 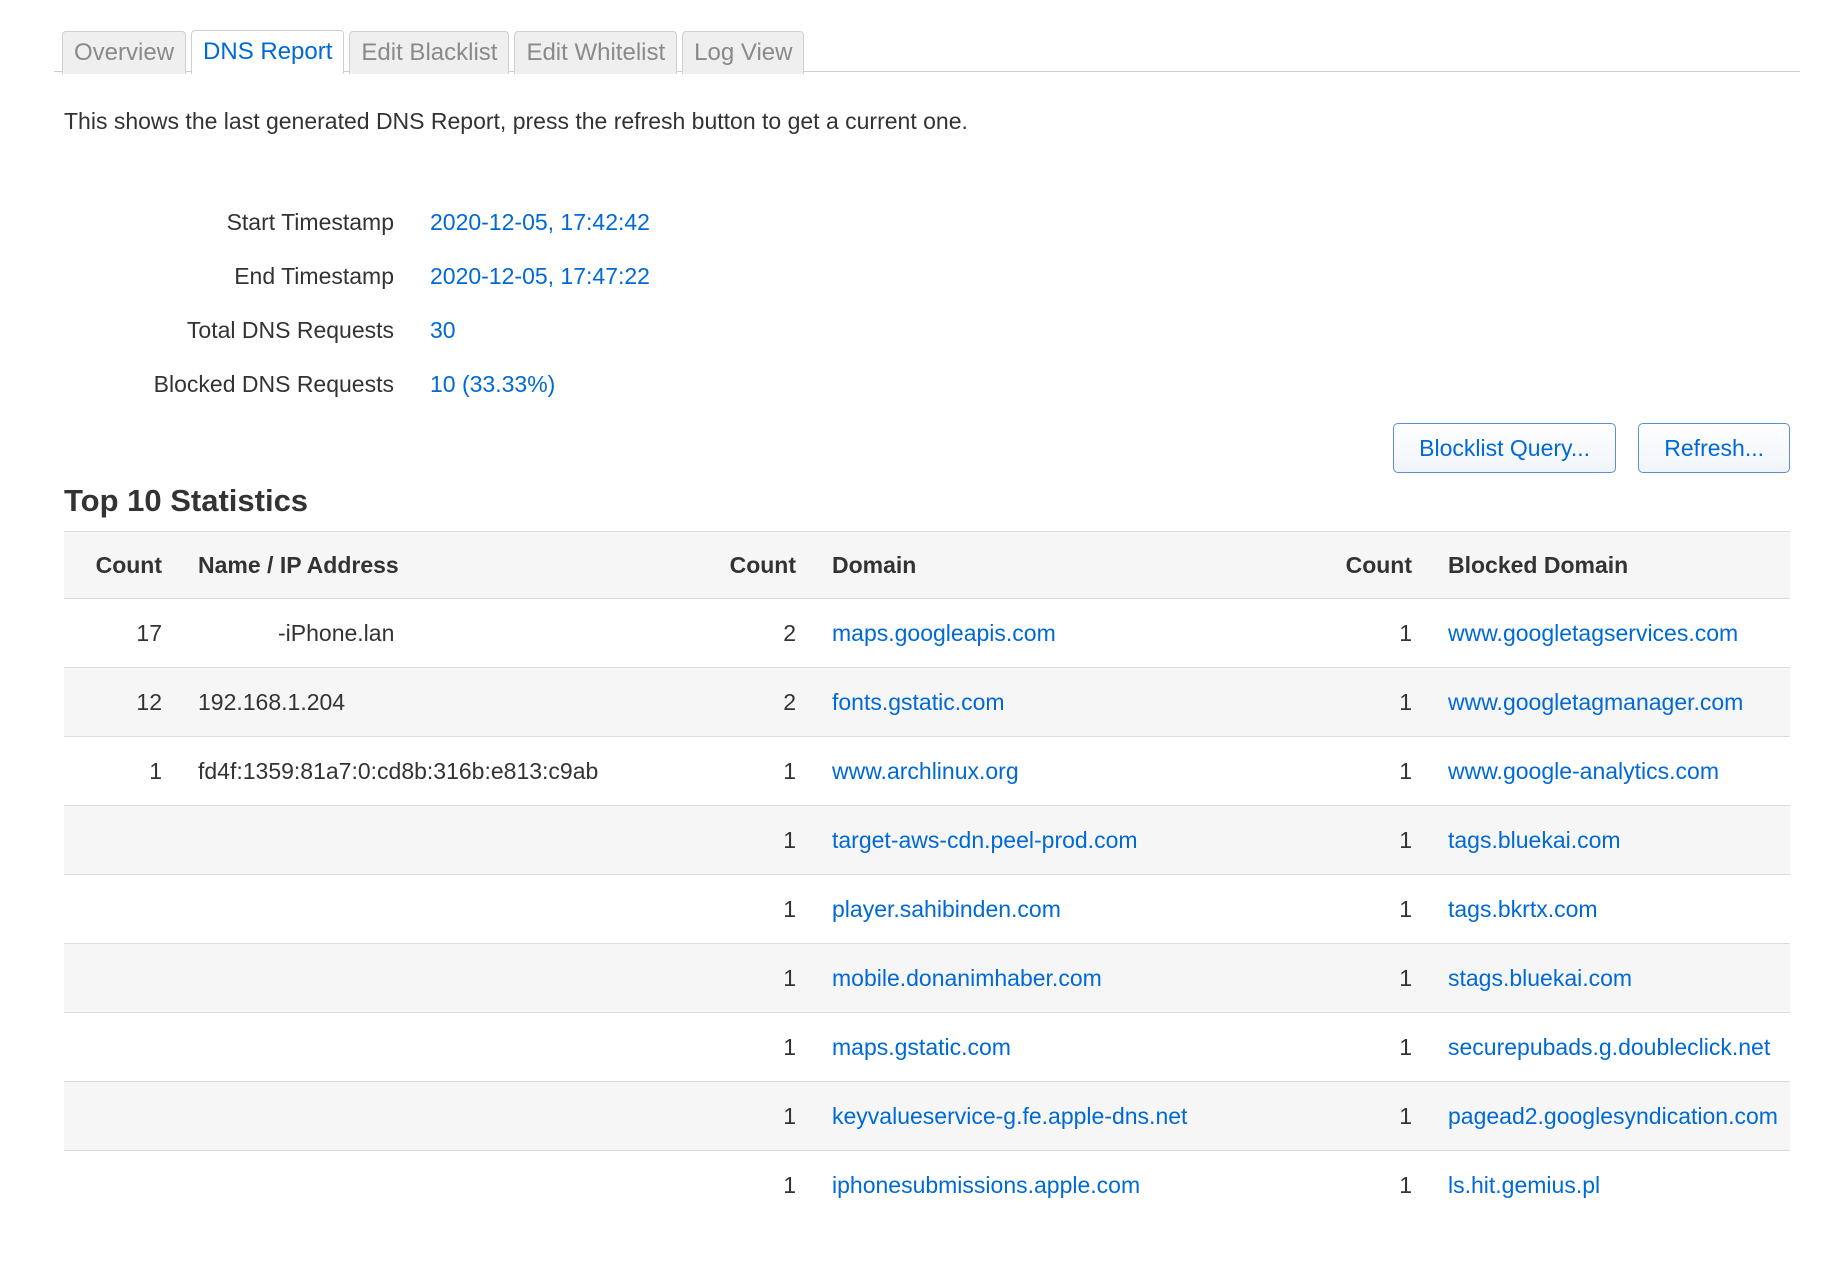 What do you see at coordinates (946, 909) in the screenshot?
I see `domain-link: player.sahibinden.com` at bounding box center [946, 909].